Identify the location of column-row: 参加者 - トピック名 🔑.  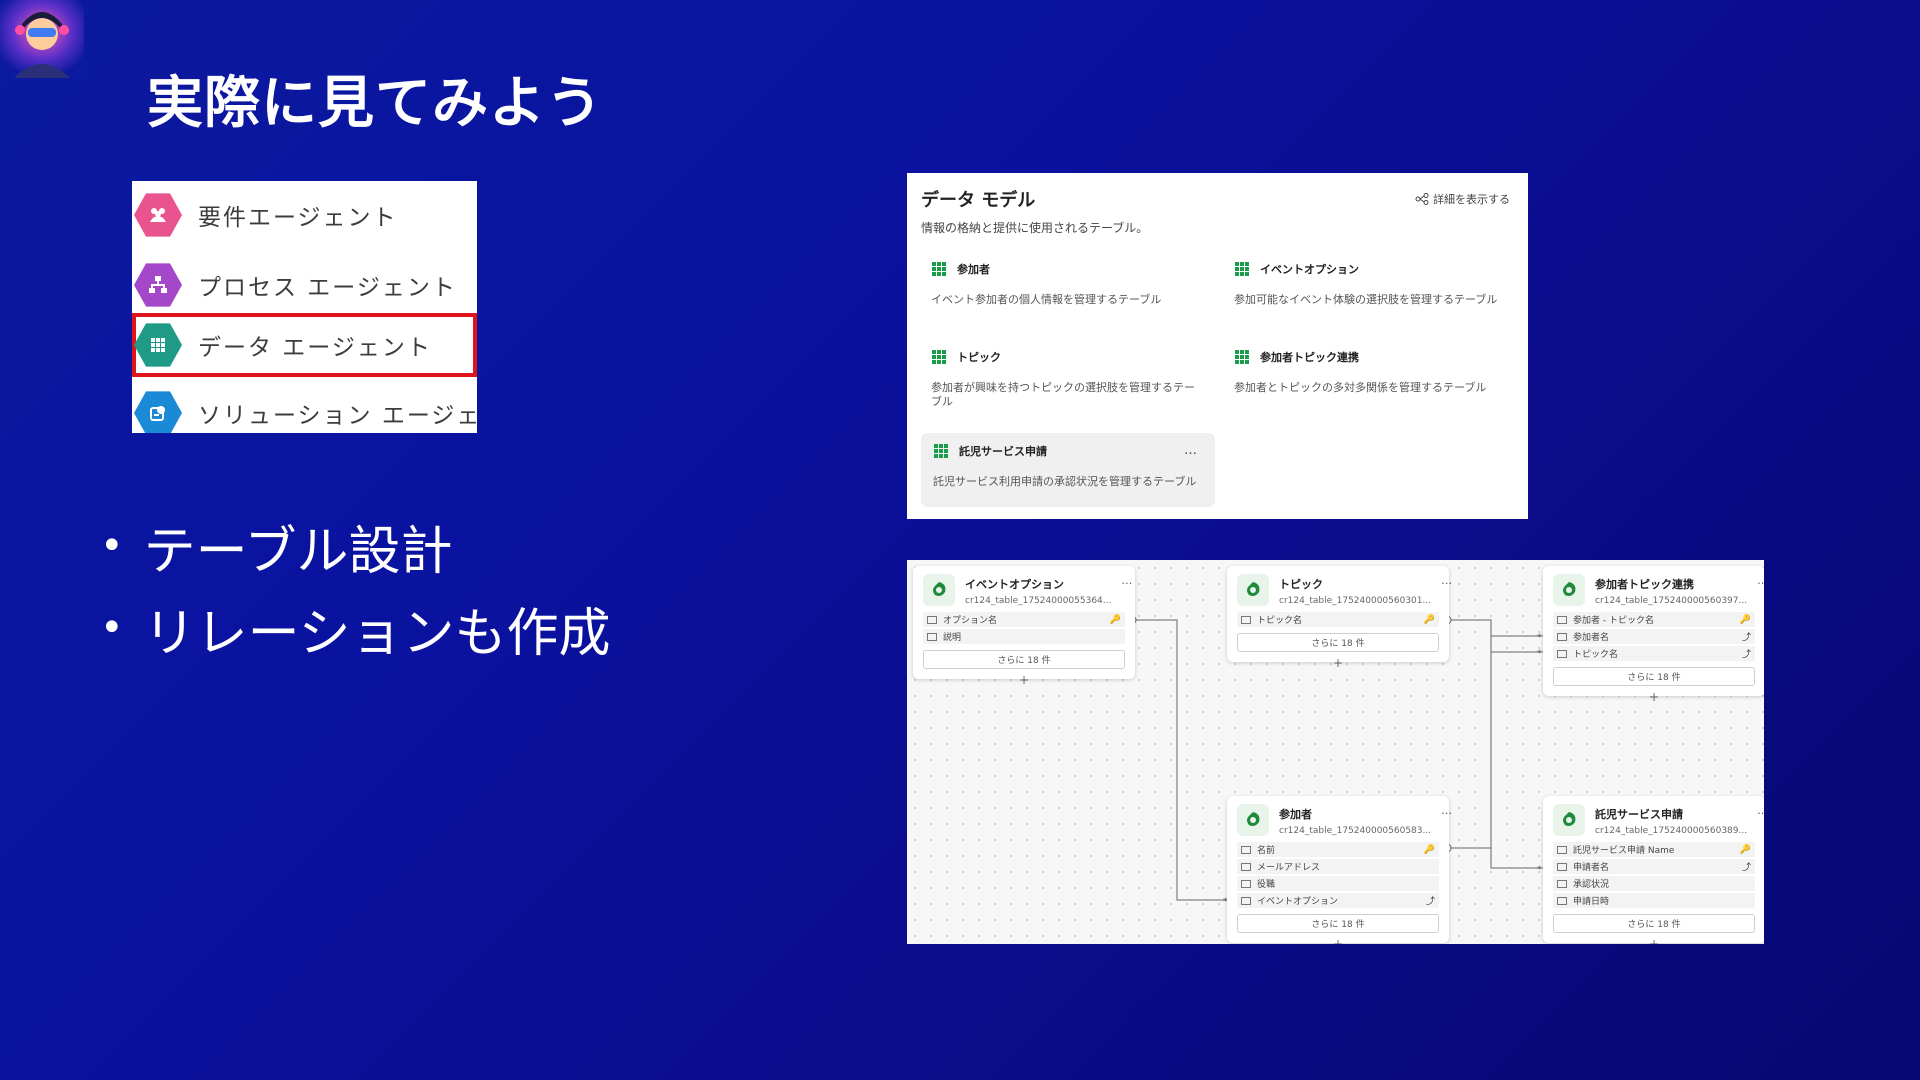
(1654, 619).